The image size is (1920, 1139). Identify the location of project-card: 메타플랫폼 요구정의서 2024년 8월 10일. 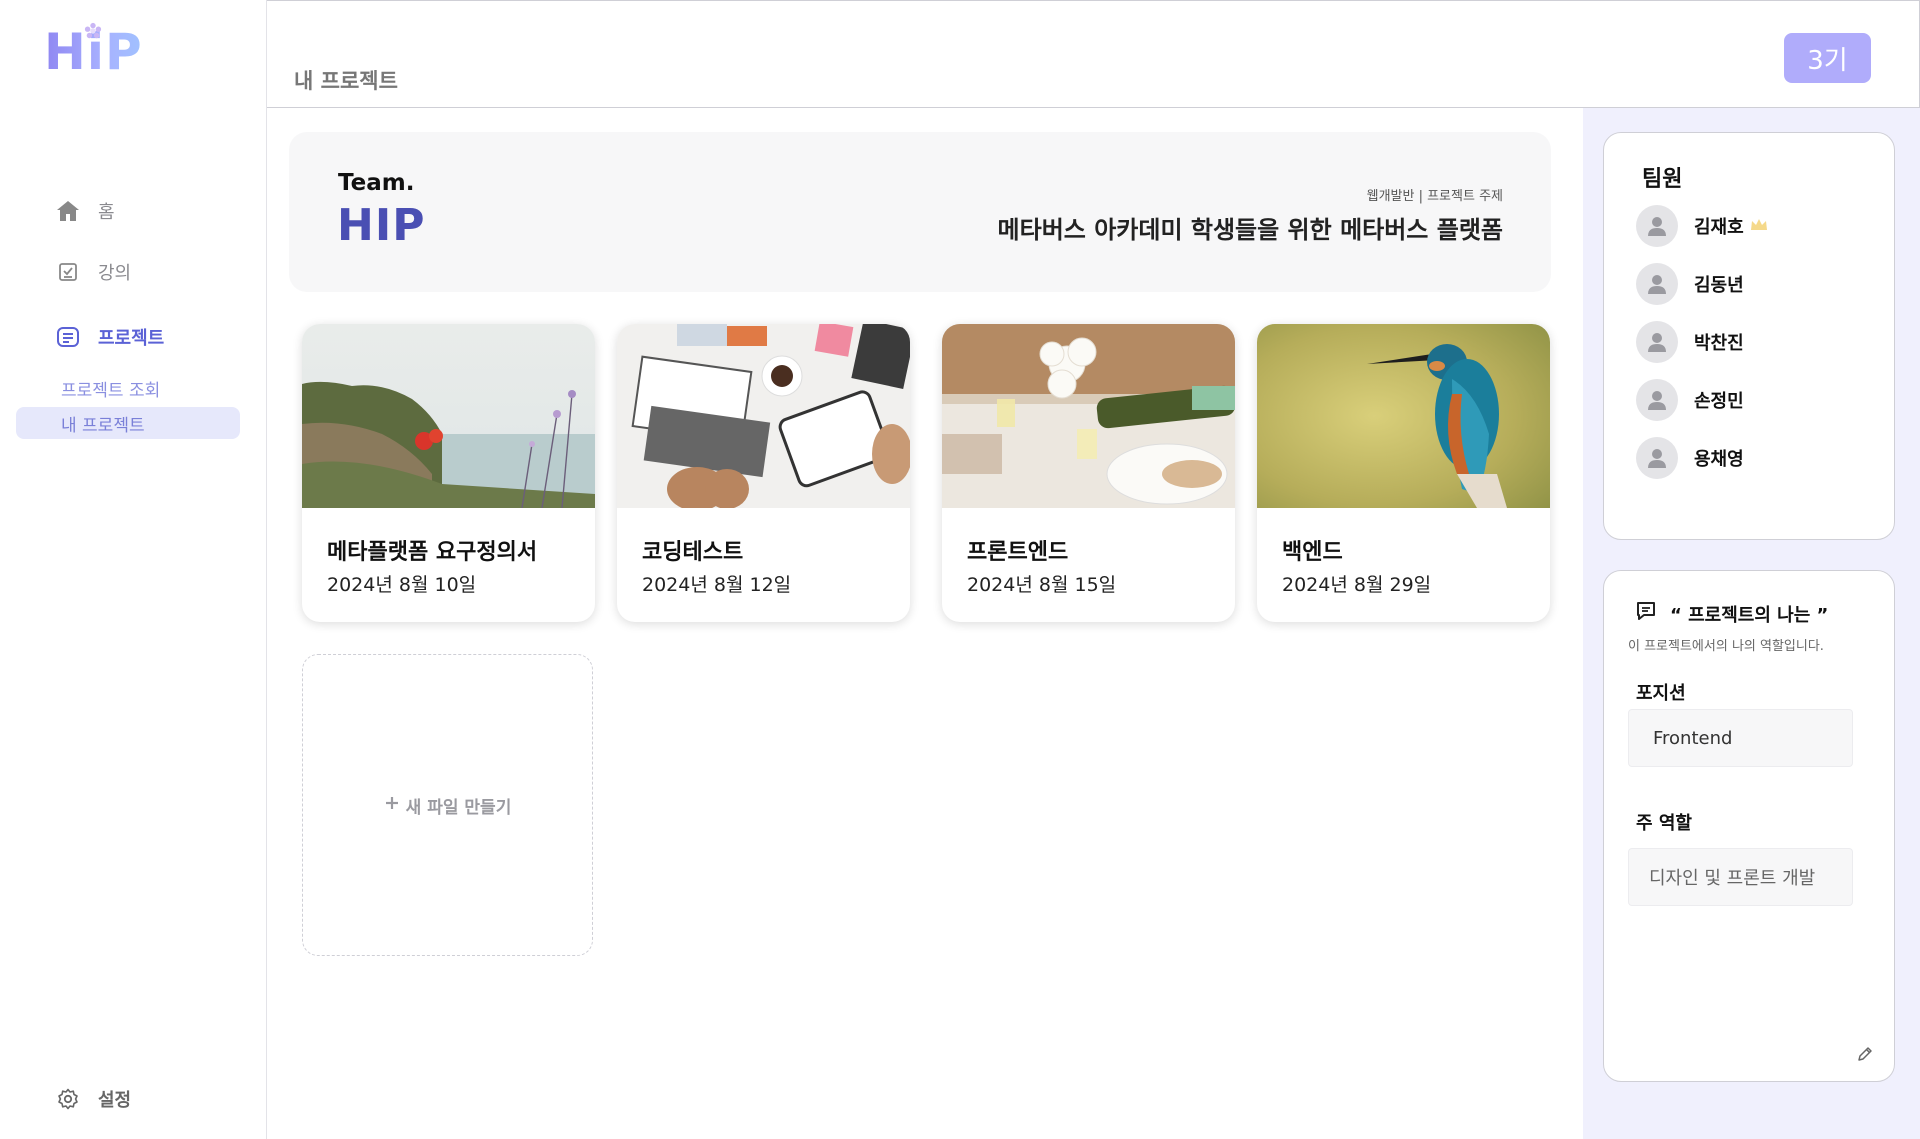
(448, 473).